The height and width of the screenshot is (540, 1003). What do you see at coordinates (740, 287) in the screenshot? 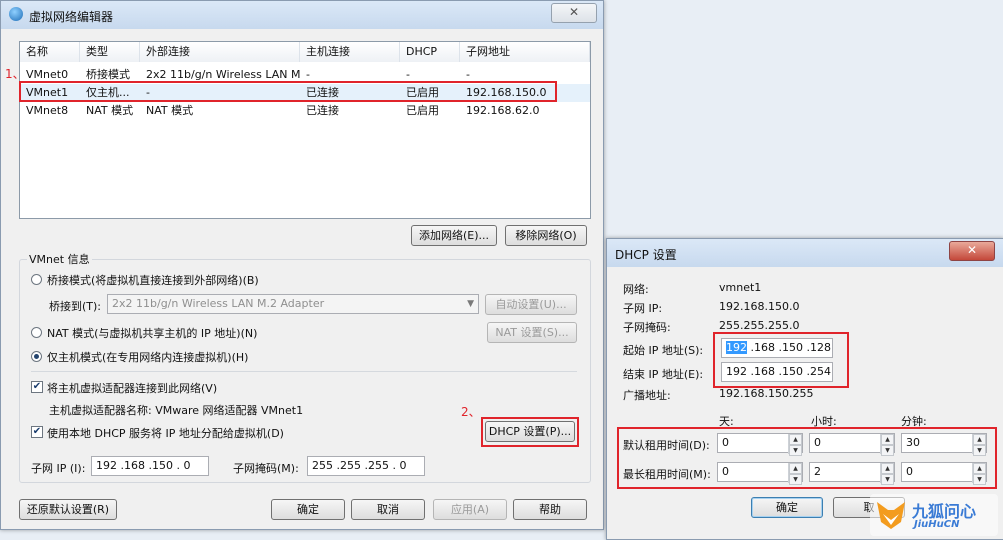
I see `network-value: vmnet1` at bounding box center [740, 287].